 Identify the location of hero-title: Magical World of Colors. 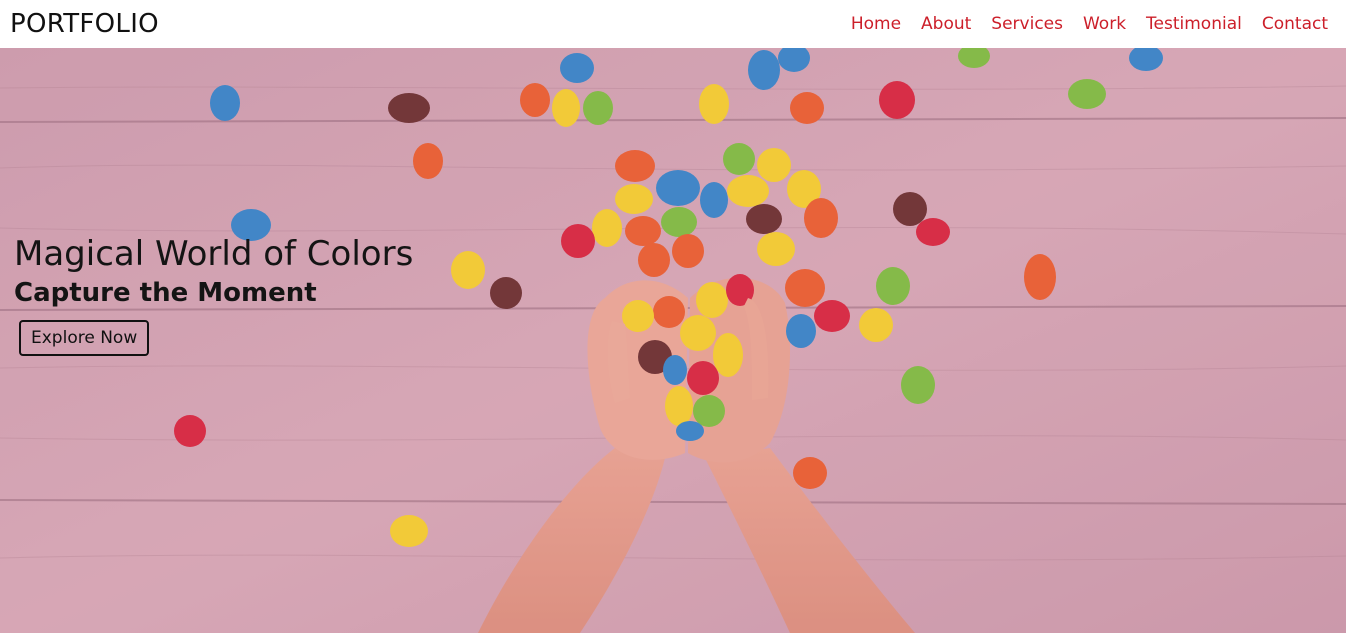
(214, 254).